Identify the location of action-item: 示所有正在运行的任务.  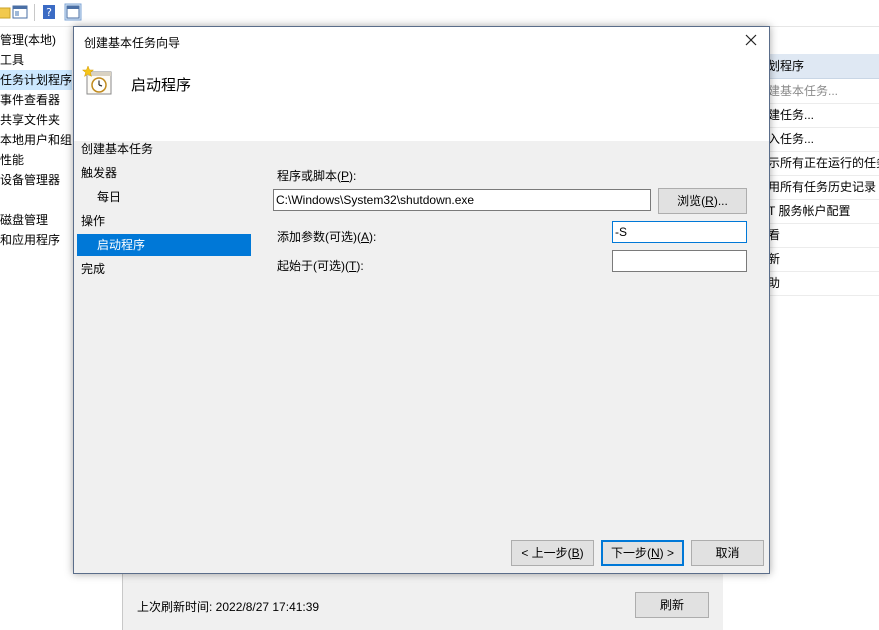
(823, 163).